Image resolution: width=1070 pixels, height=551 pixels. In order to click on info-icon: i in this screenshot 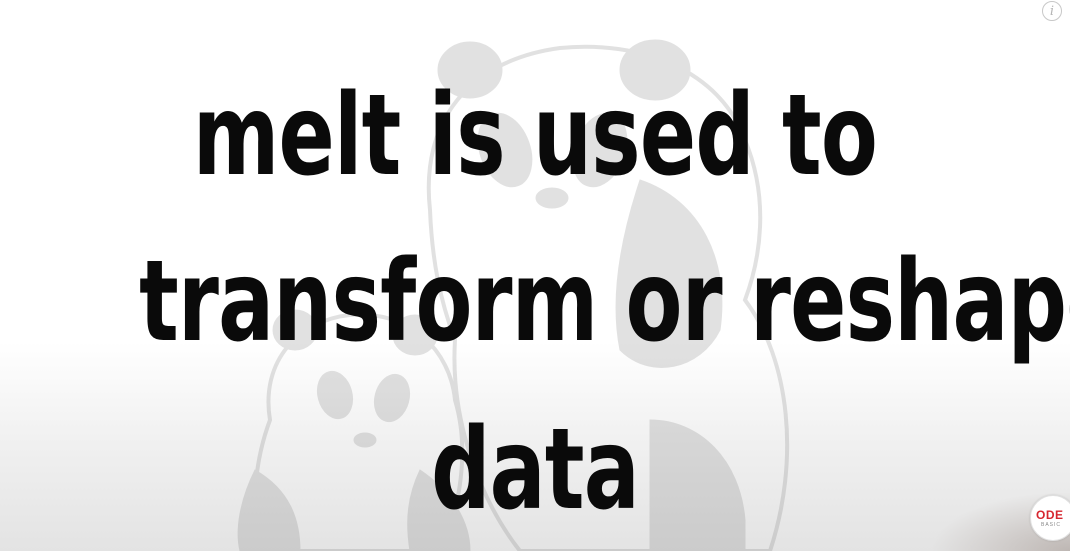, I will do `click(1052, 11)`.